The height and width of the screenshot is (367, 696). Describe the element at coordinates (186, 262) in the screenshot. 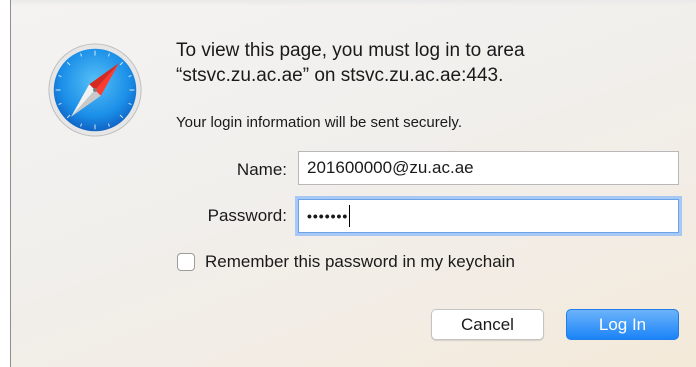

I see `remember-password-checkbox` at that location.